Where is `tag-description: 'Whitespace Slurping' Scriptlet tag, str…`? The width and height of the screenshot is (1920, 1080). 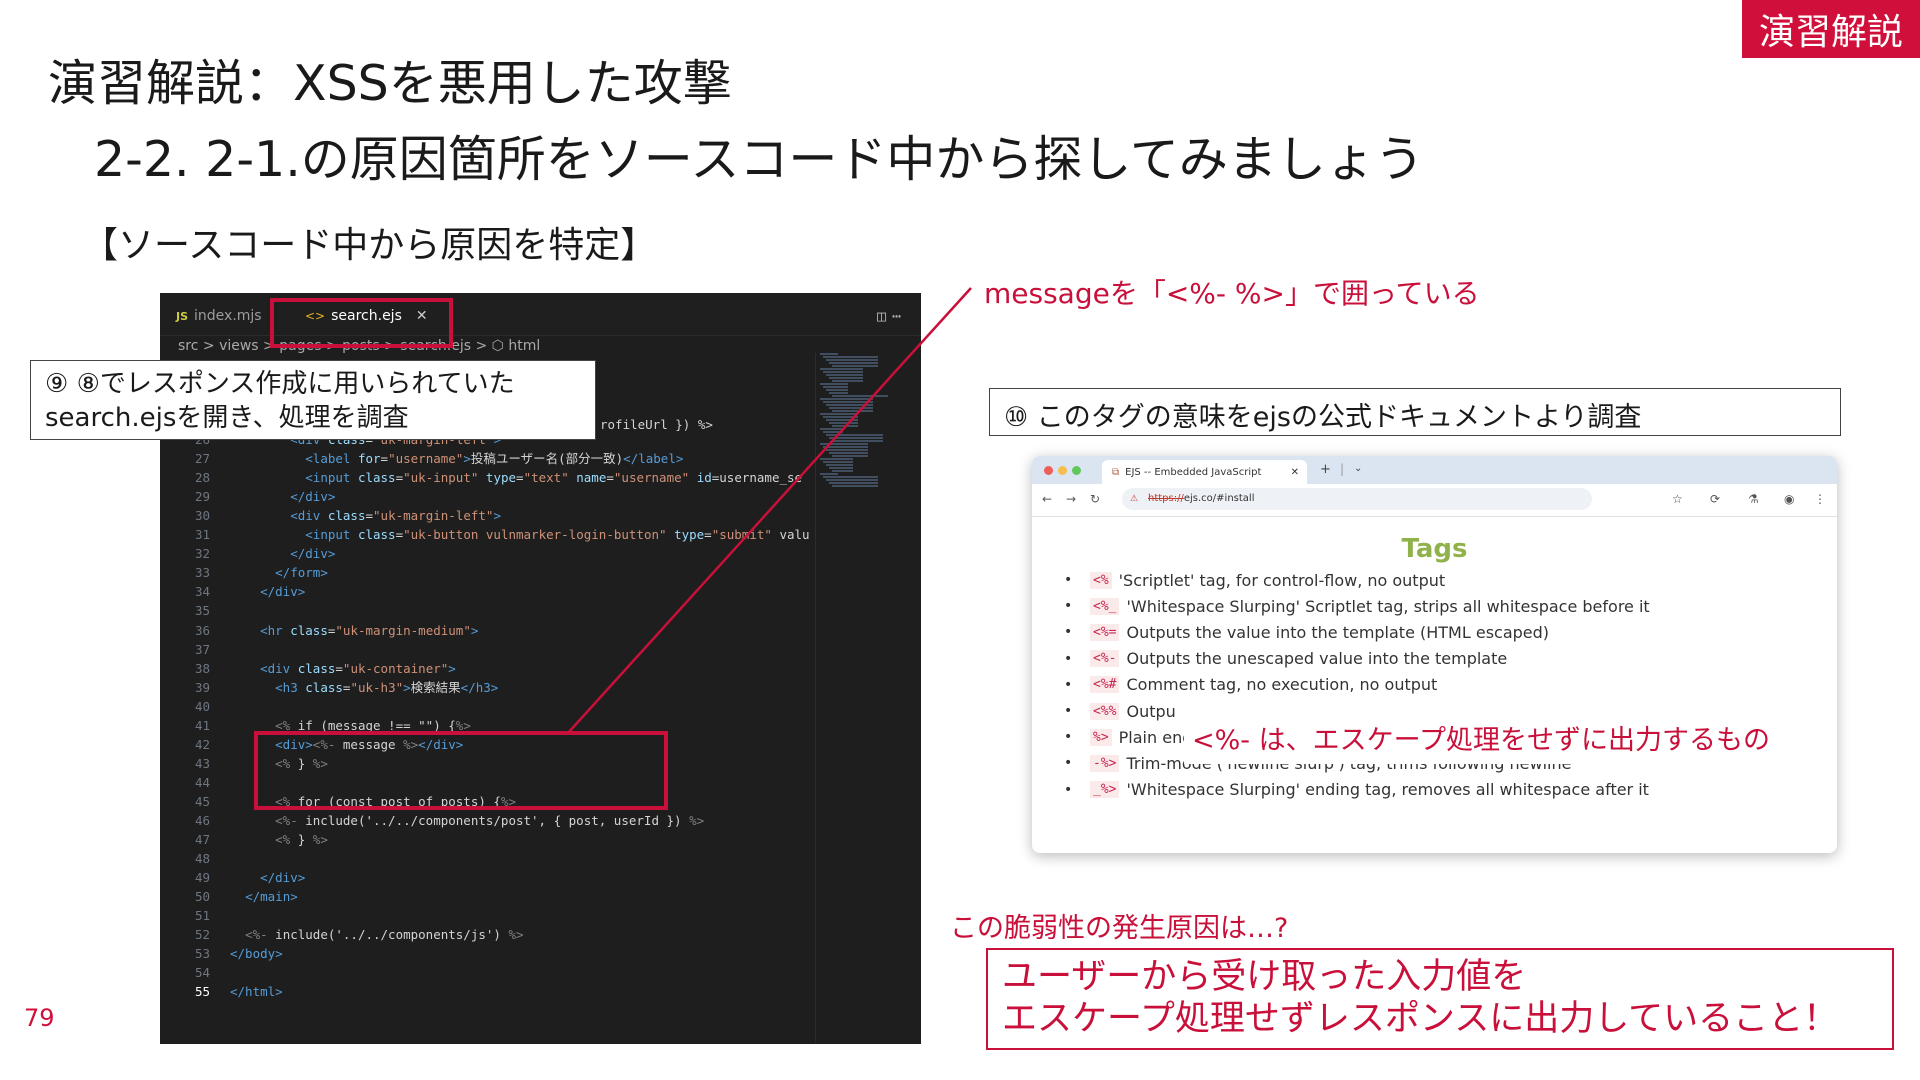
tag-description: 'Whitespace Slurping' Scriptlet tag, str… is located at coordinates (1388, 606).